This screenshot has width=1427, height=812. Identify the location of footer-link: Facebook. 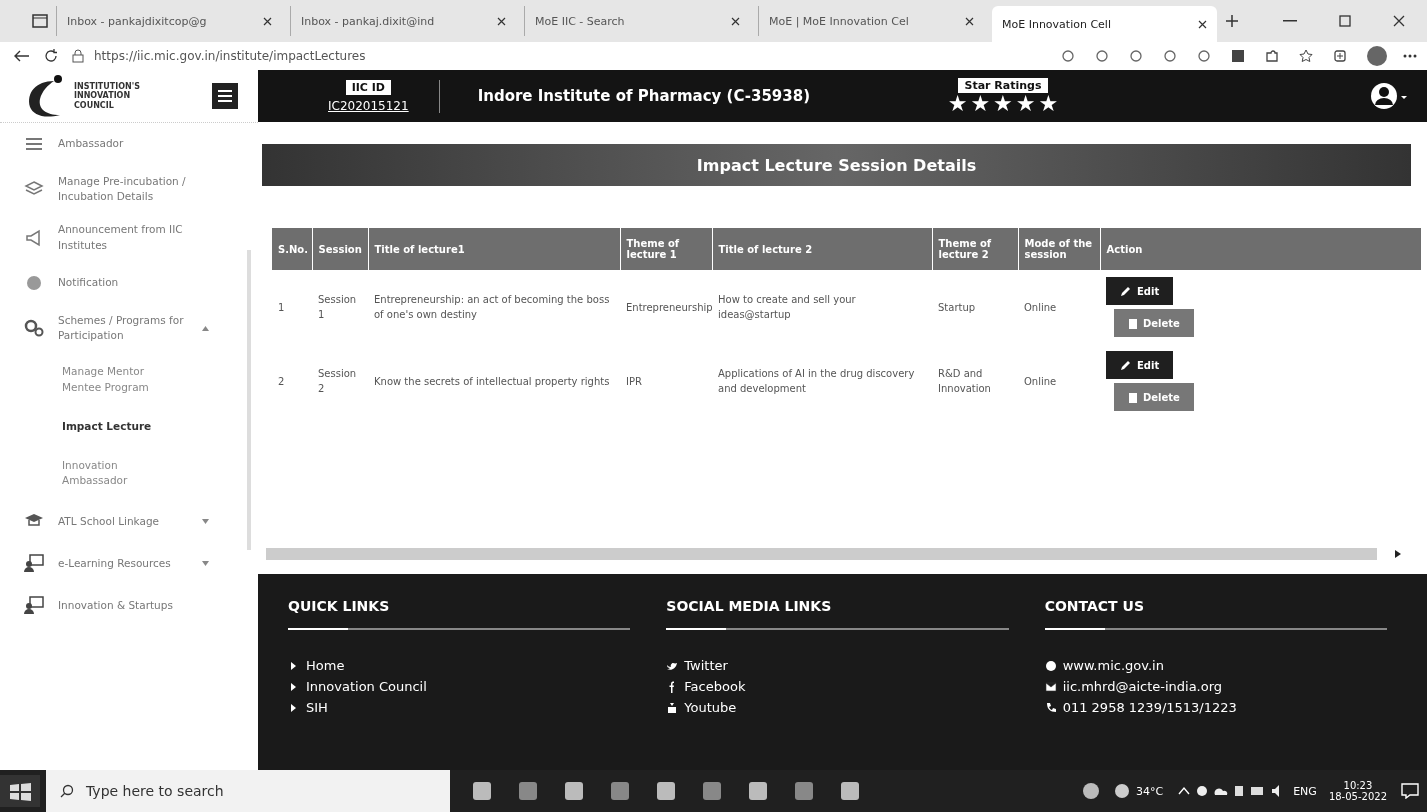
(715, 686).